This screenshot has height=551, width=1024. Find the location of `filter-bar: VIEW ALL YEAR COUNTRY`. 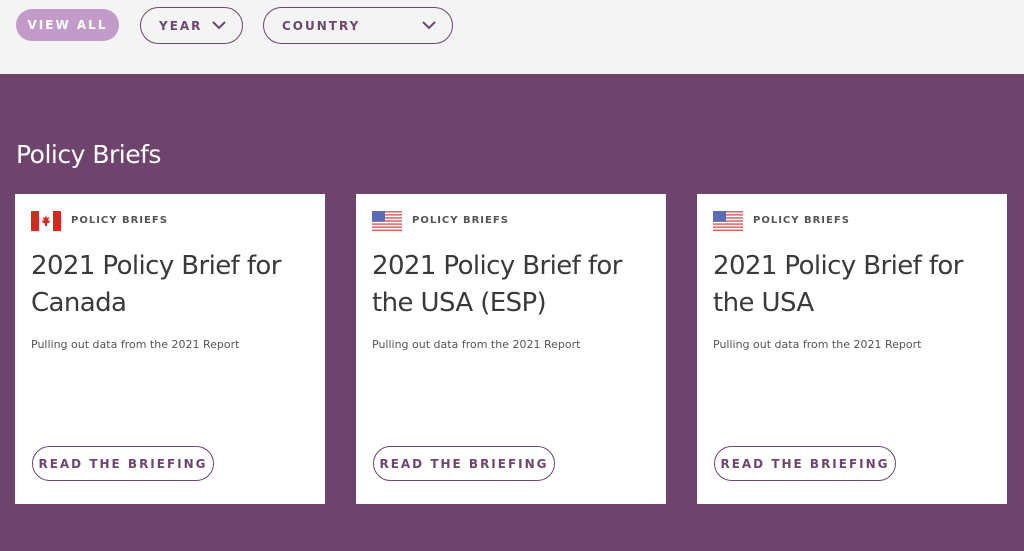

filter-bar: VIEW ALL YEAR COUNTRY is located at coordinates (512, 37).